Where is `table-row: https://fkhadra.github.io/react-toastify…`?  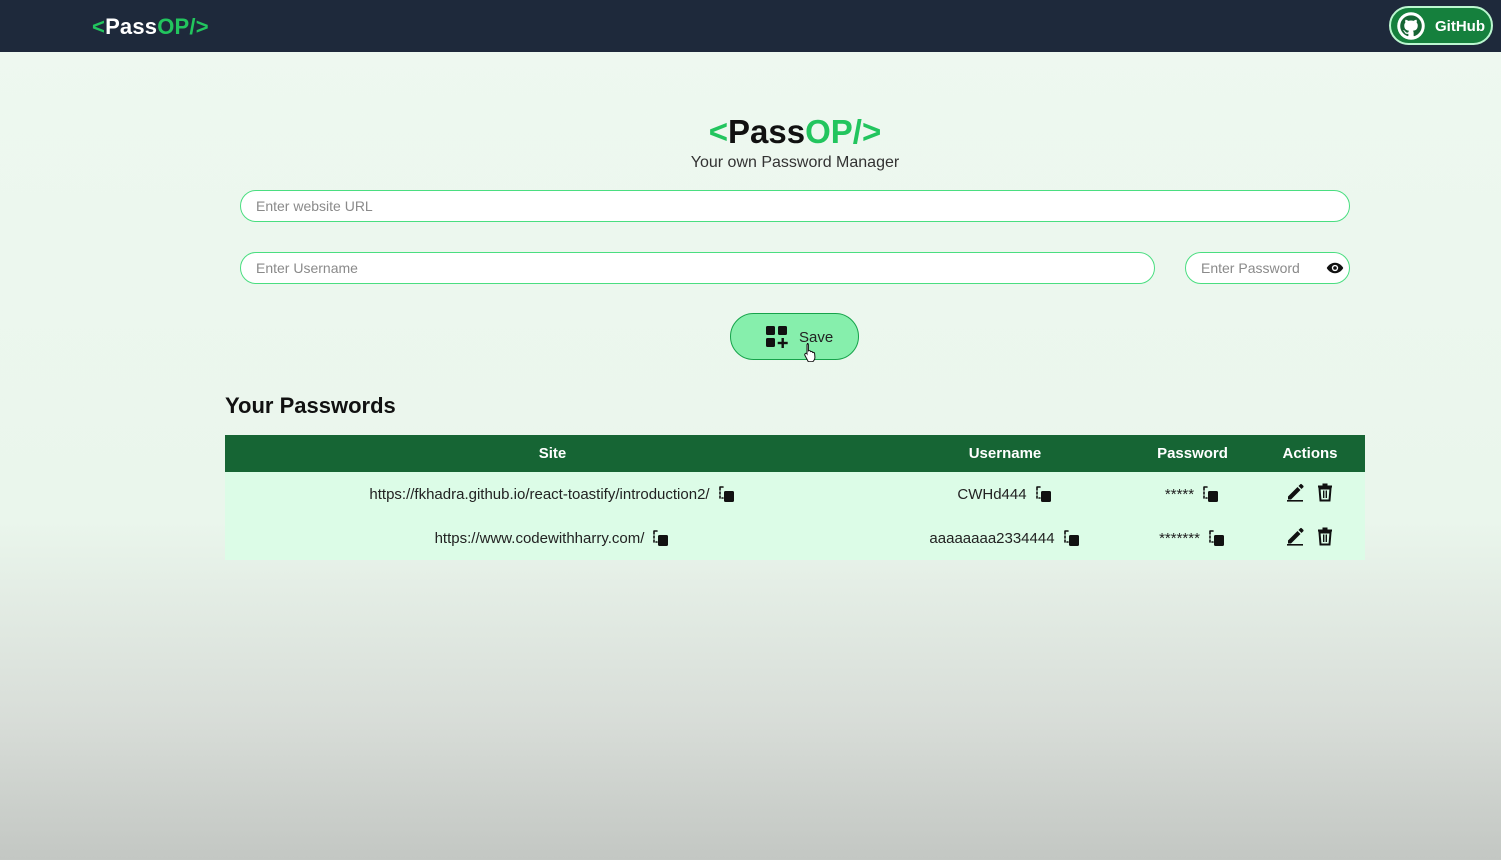 table-row: https://fkhadra.github.io/react-toastify… is located at coordinates (795, 494).